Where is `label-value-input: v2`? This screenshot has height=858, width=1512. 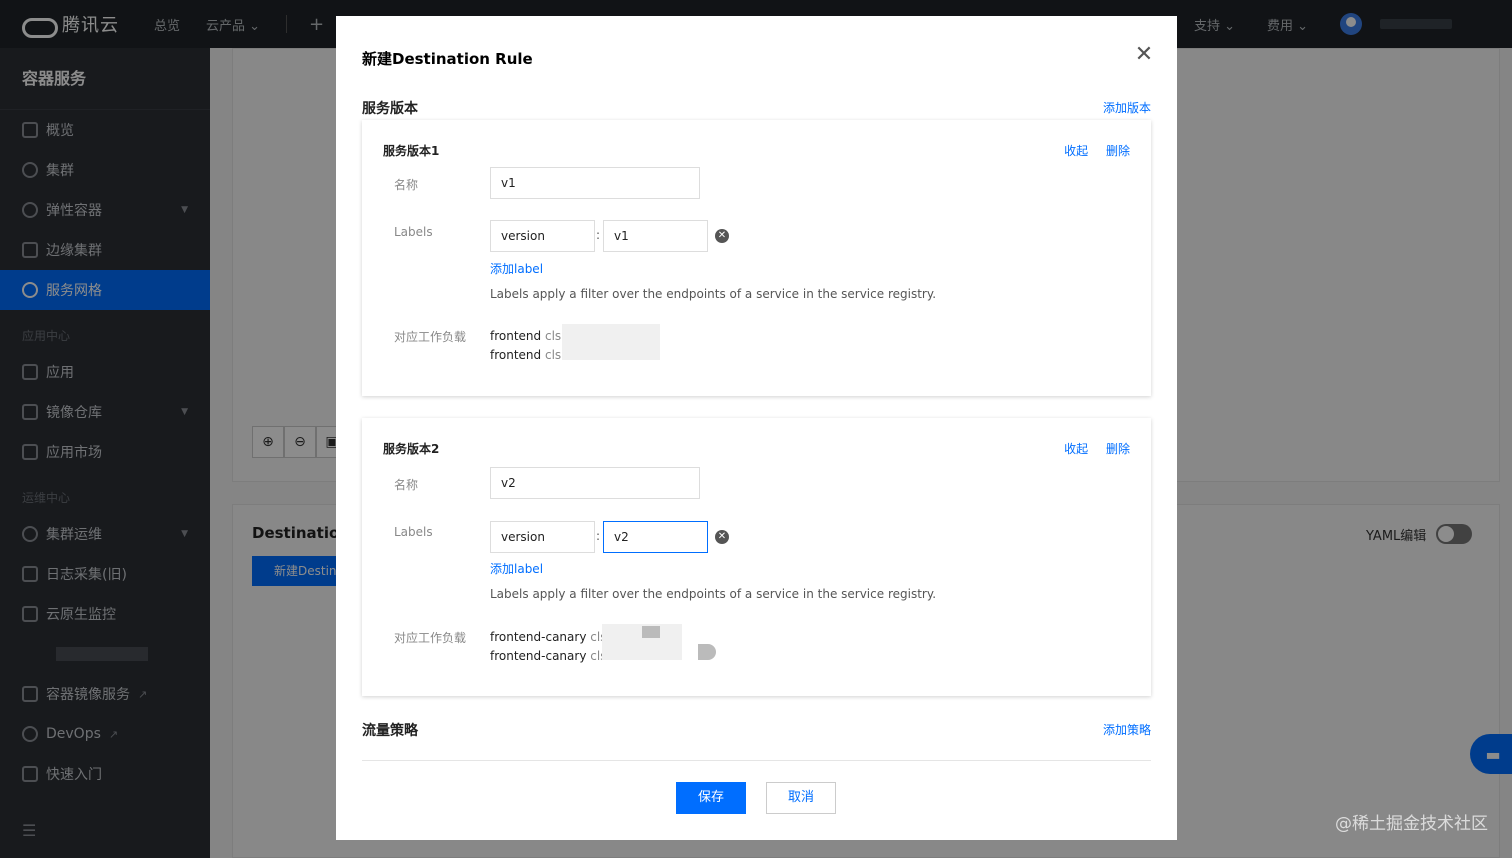
label-value-input: v2 is located at coordinates (655, 537).